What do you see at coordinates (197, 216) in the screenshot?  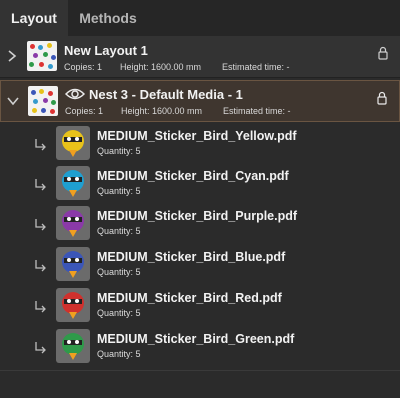 I see `file-name: MEDIUM_Sticker_Bird_Purple.pdf` at bounding box center [197, 216].